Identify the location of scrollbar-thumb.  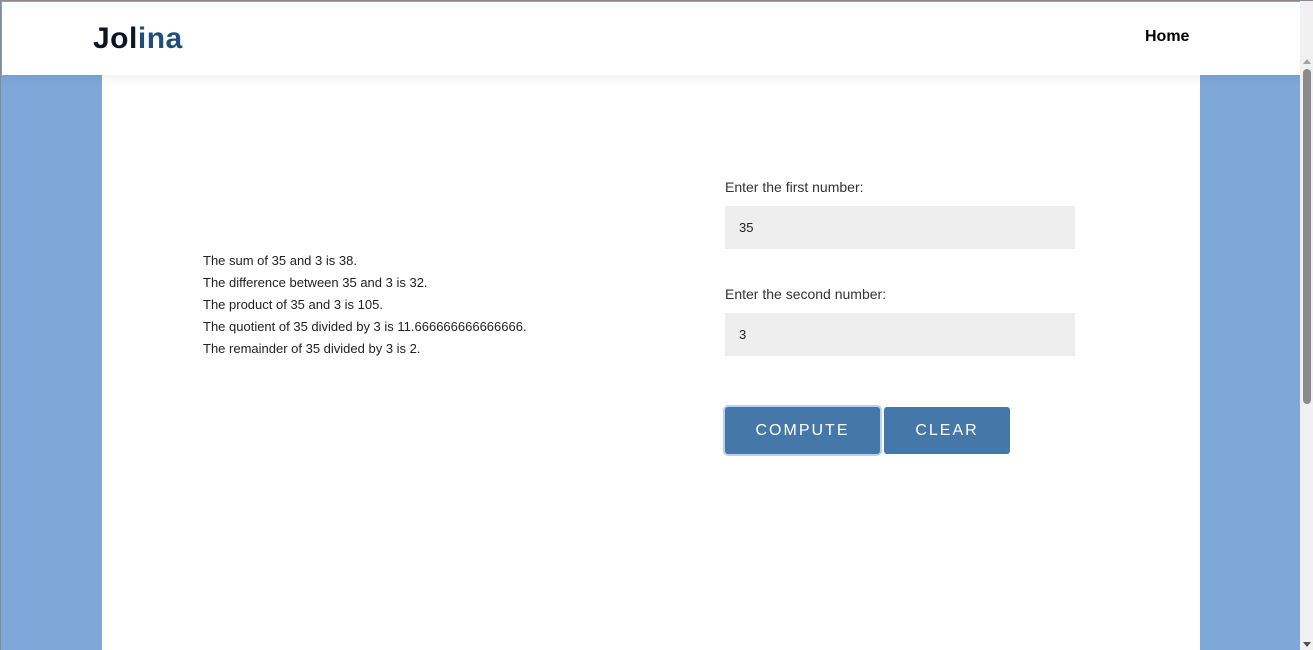
(1307, 236).